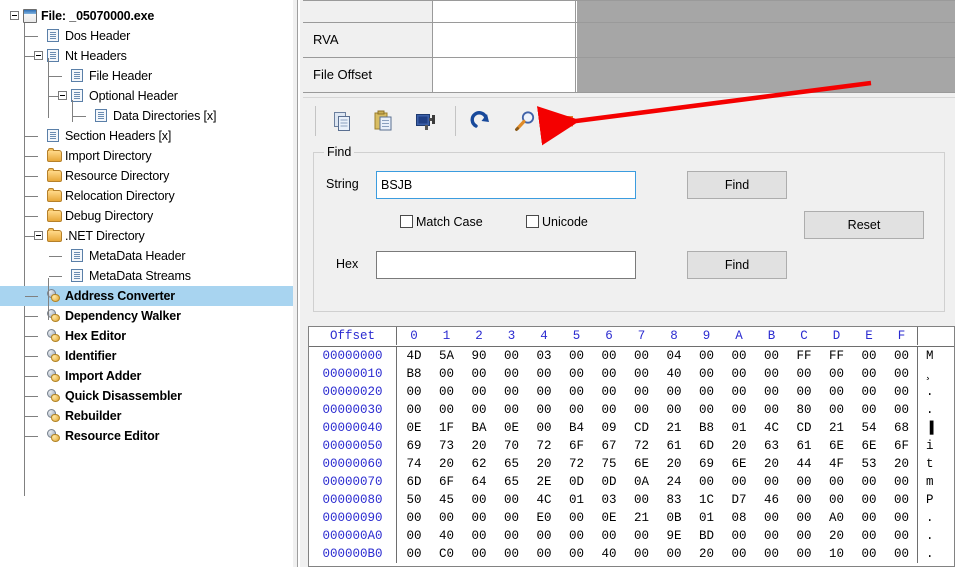  Describe the element at coordinates (146, 256) in the screenshot. I see `tree-item-metadata-header: MetaData Header` at that location.